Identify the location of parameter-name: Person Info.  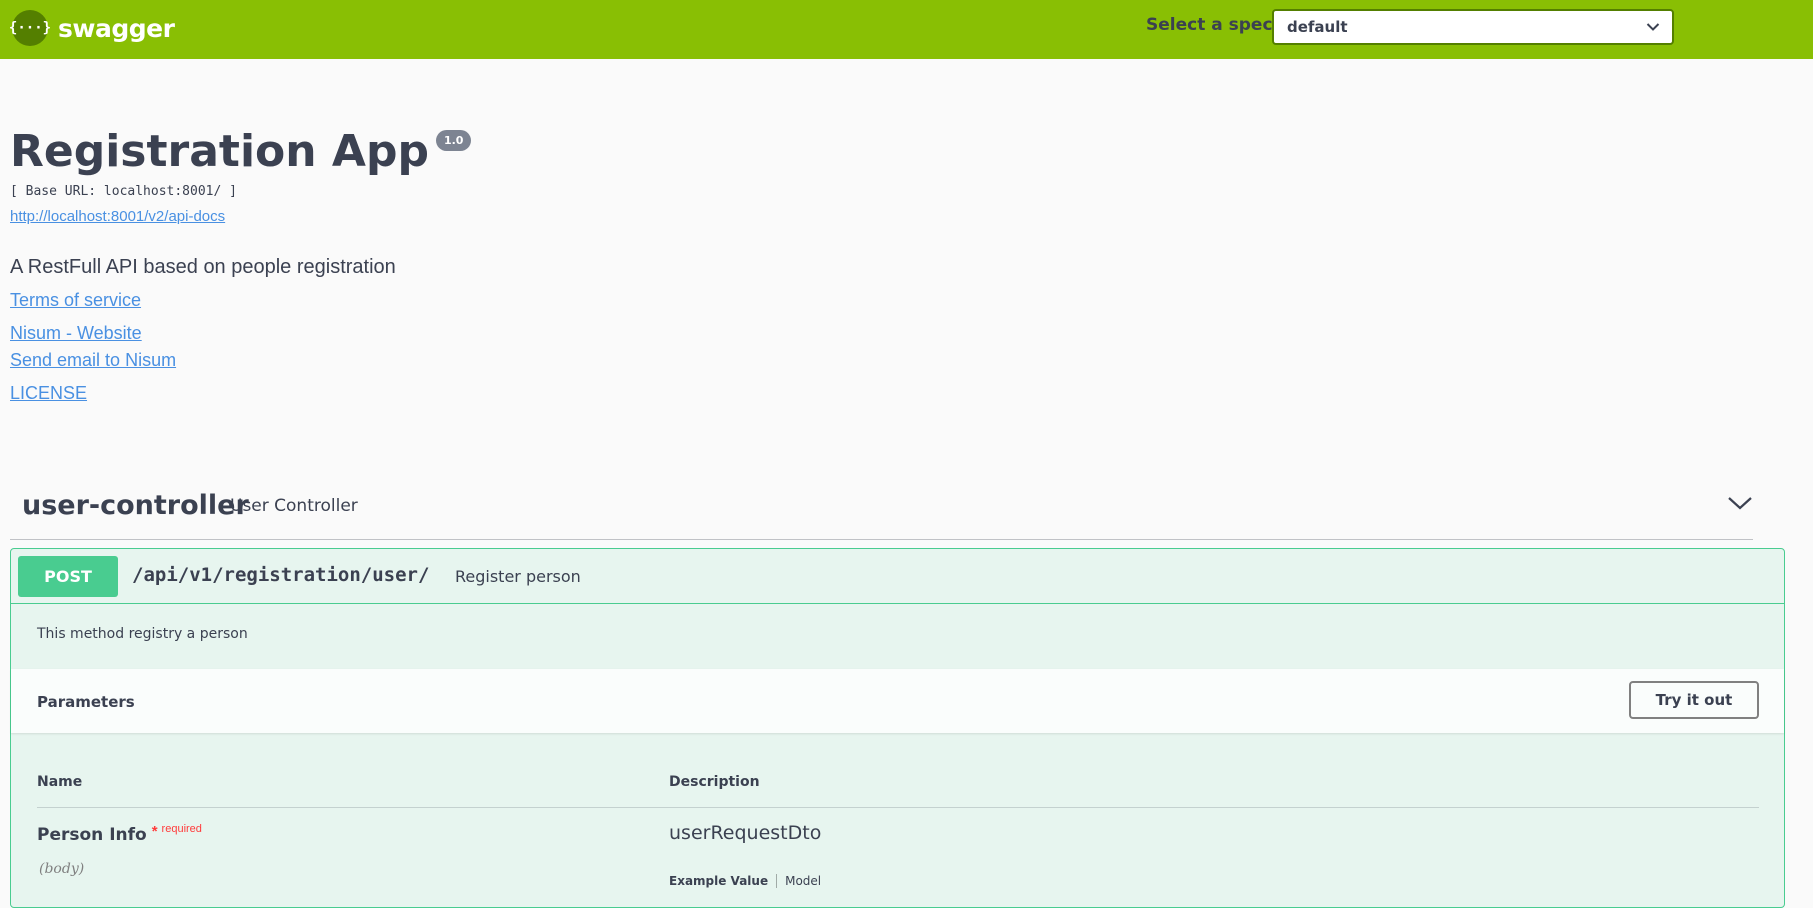
(92, 835).